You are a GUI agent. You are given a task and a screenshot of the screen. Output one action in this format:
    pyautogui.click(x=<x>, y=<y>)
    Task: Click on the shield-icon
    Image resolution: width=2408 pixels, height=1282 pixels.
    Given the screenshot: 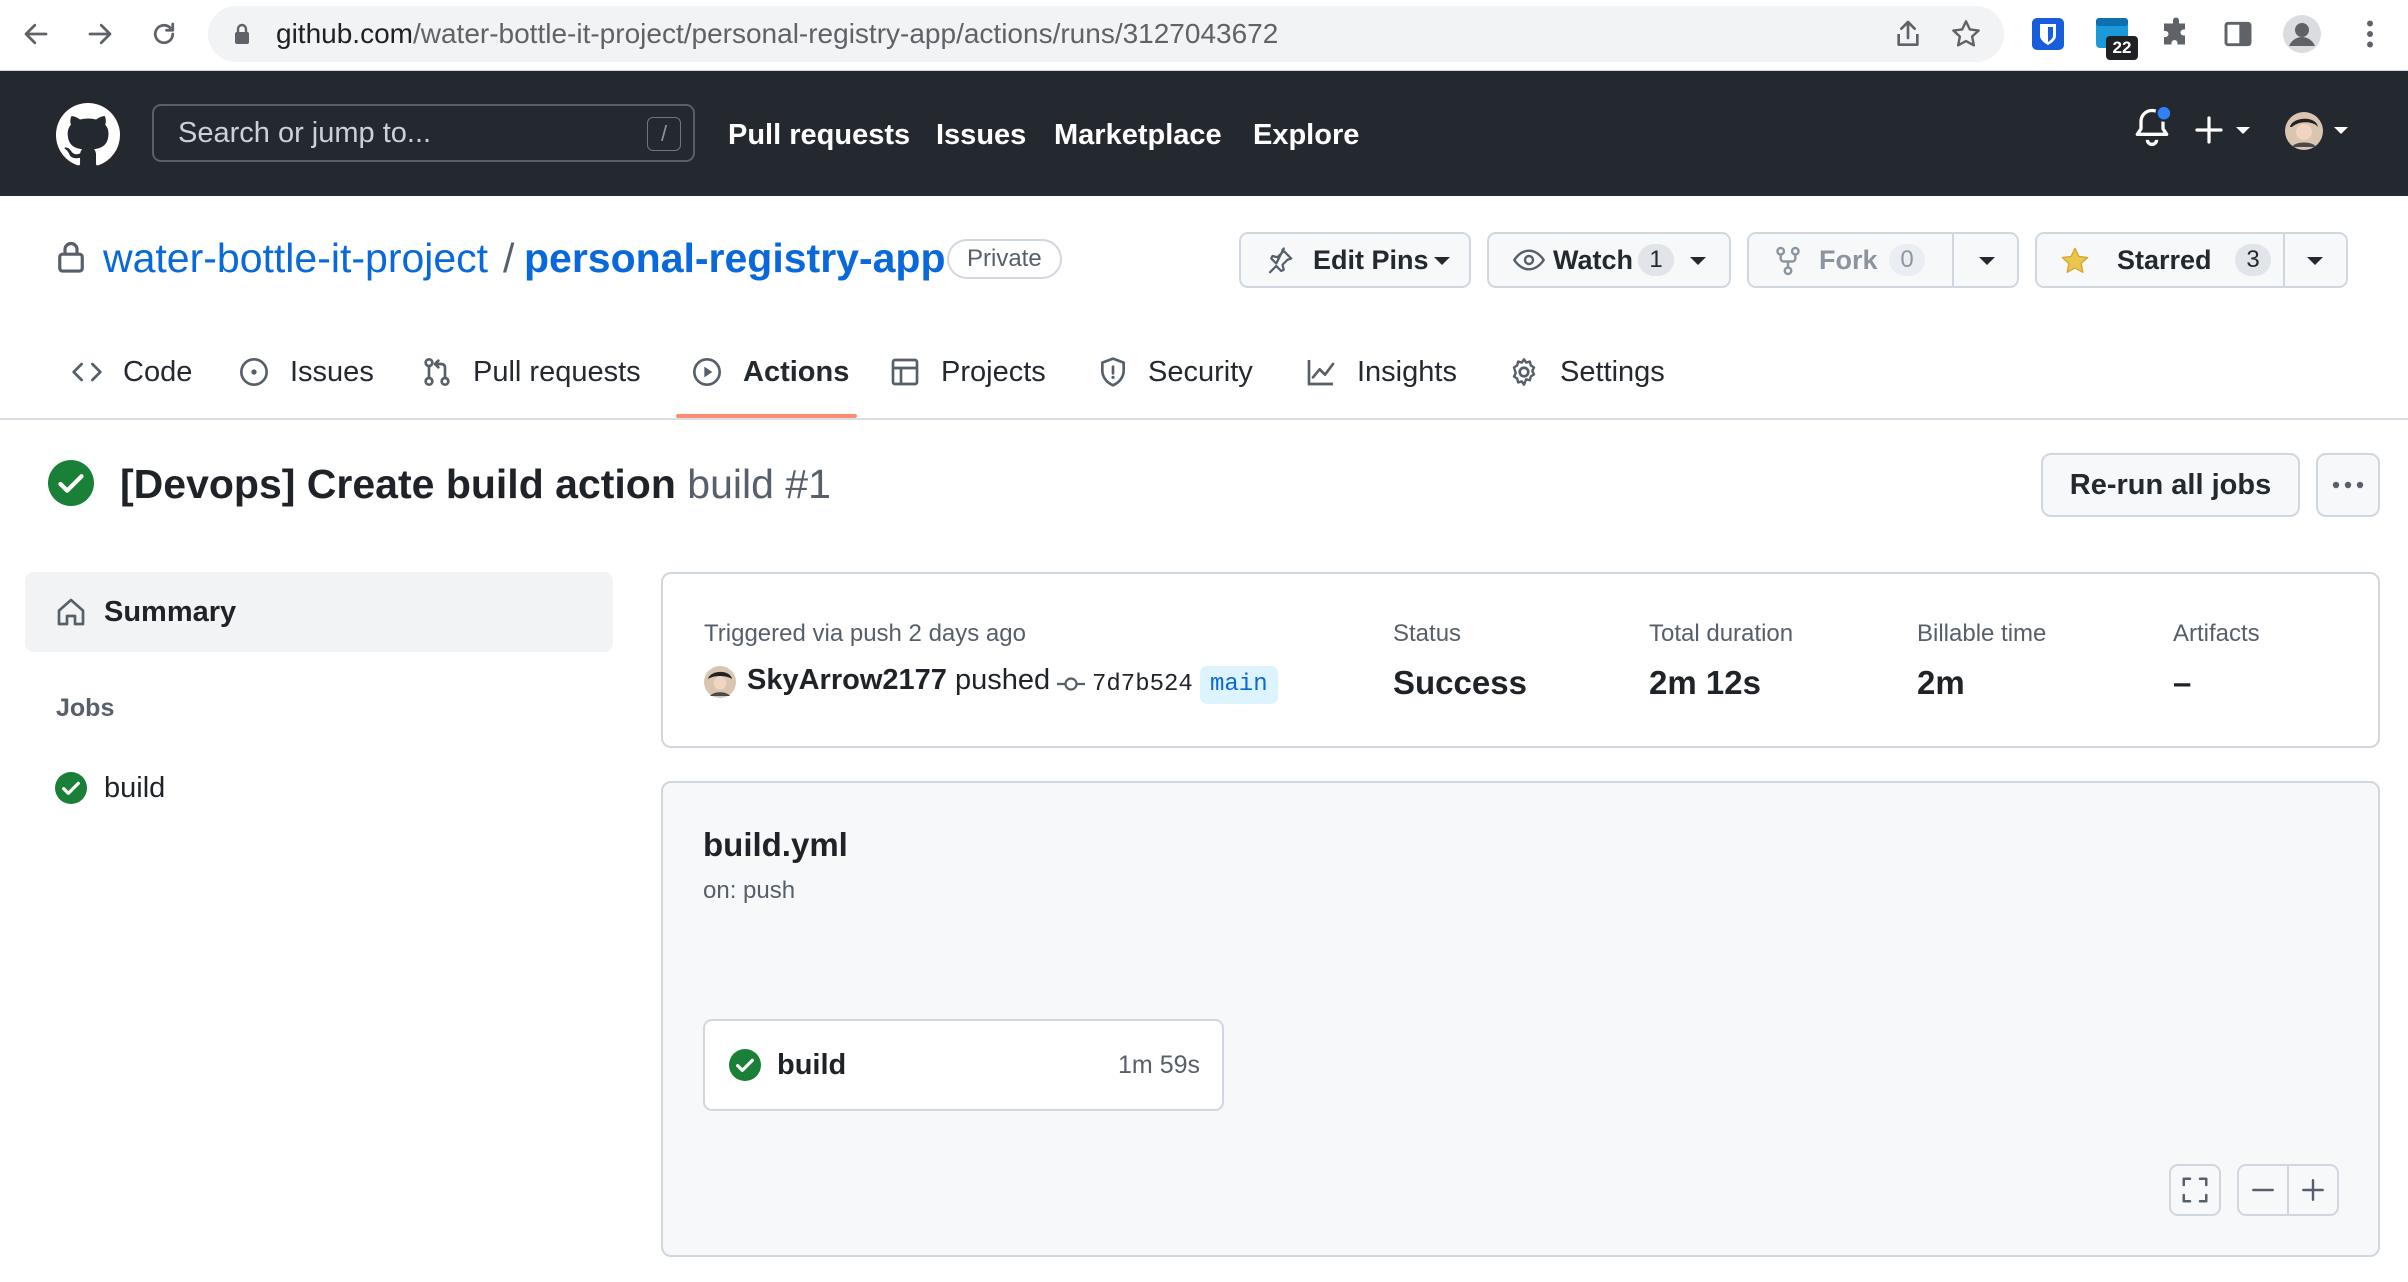 What is the action you would take?
    pyautogui.click(x=1113, y=372)
    